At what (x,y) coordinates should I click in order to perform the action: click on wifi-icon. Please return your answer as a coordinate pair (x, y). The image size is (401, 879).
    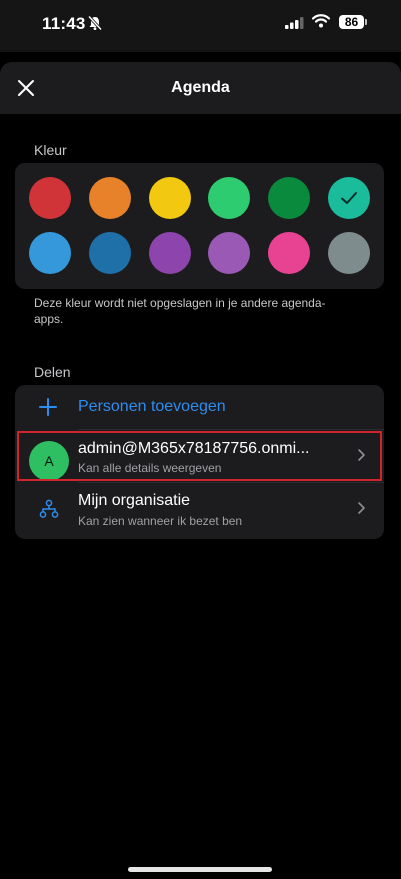
    Looking at the image, I should click on (321, 23).